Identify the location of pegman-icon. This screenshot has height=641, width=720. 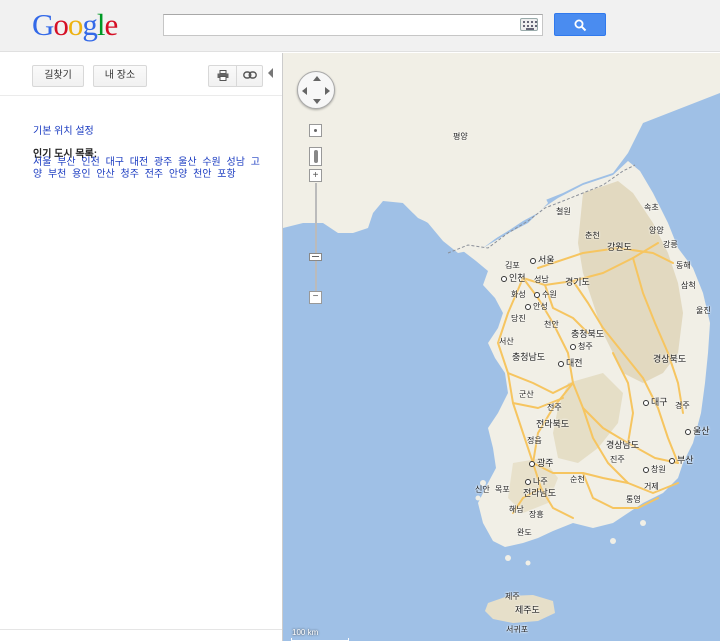
(315, 156).